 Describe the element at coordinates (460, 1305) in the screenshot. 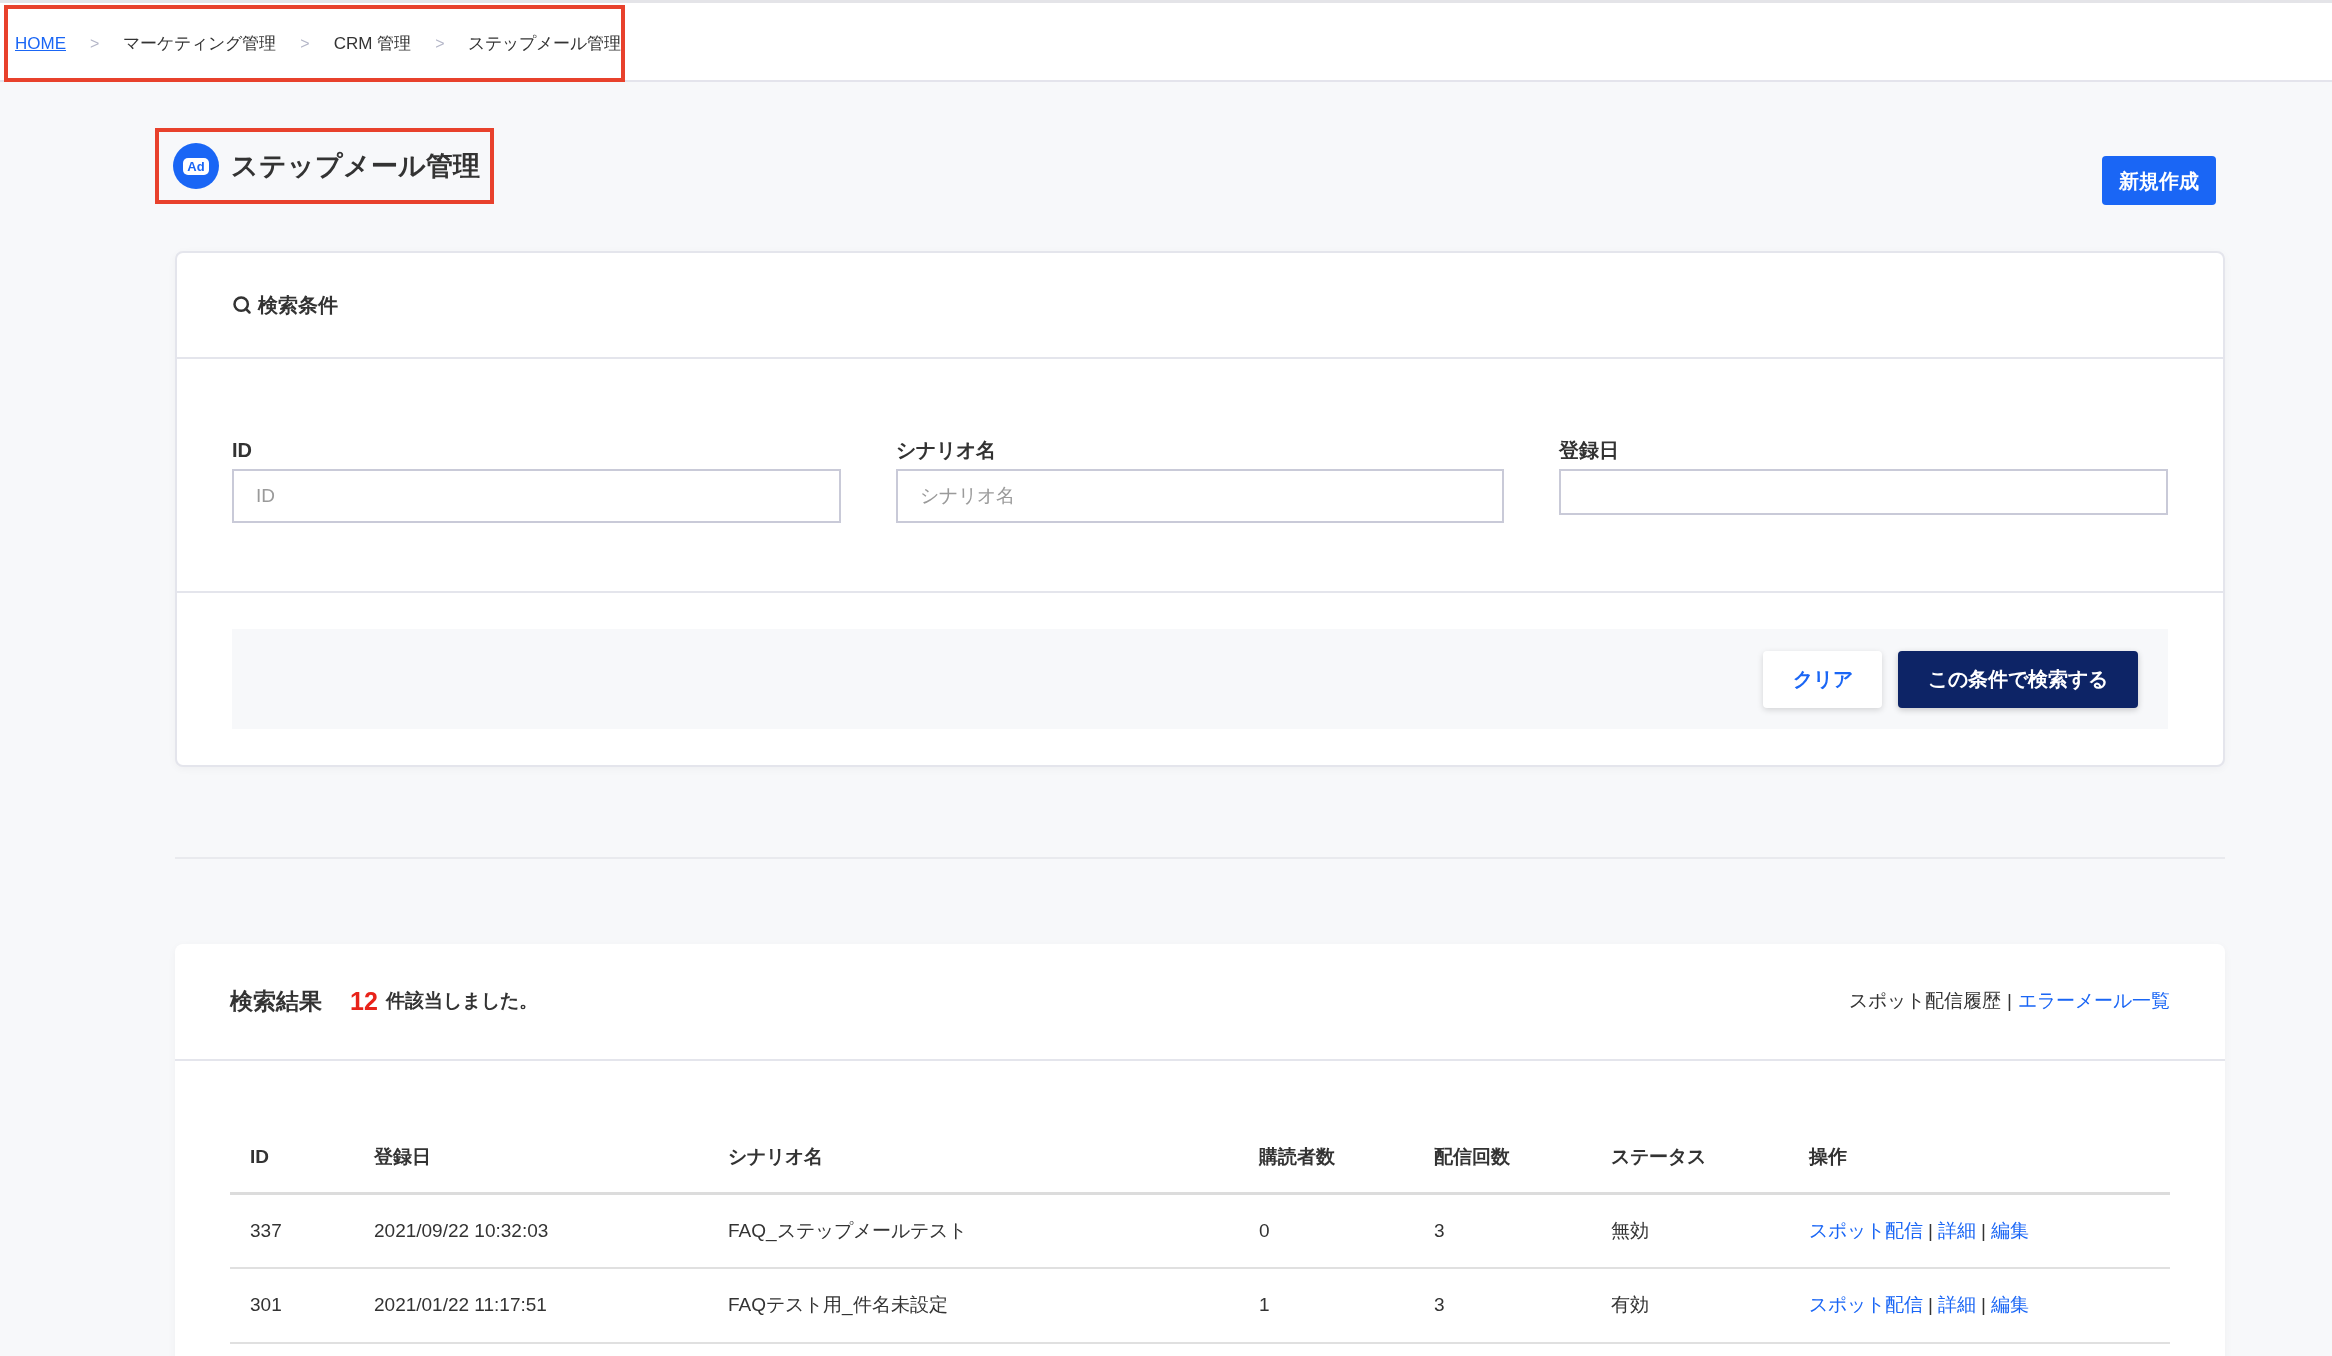

I see `table-cell: 2021/01/22 11:17:51` at that location.